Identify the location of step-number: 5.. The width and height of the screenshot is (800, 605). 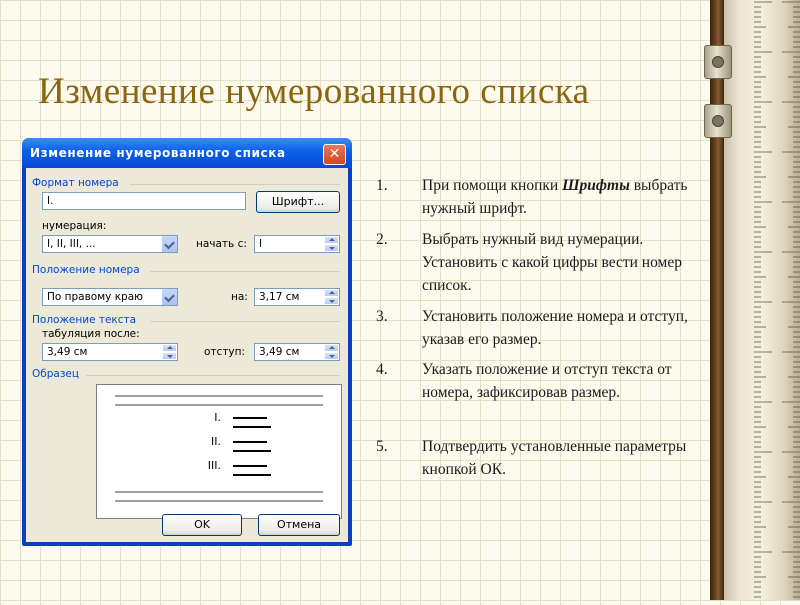
(382, 446).